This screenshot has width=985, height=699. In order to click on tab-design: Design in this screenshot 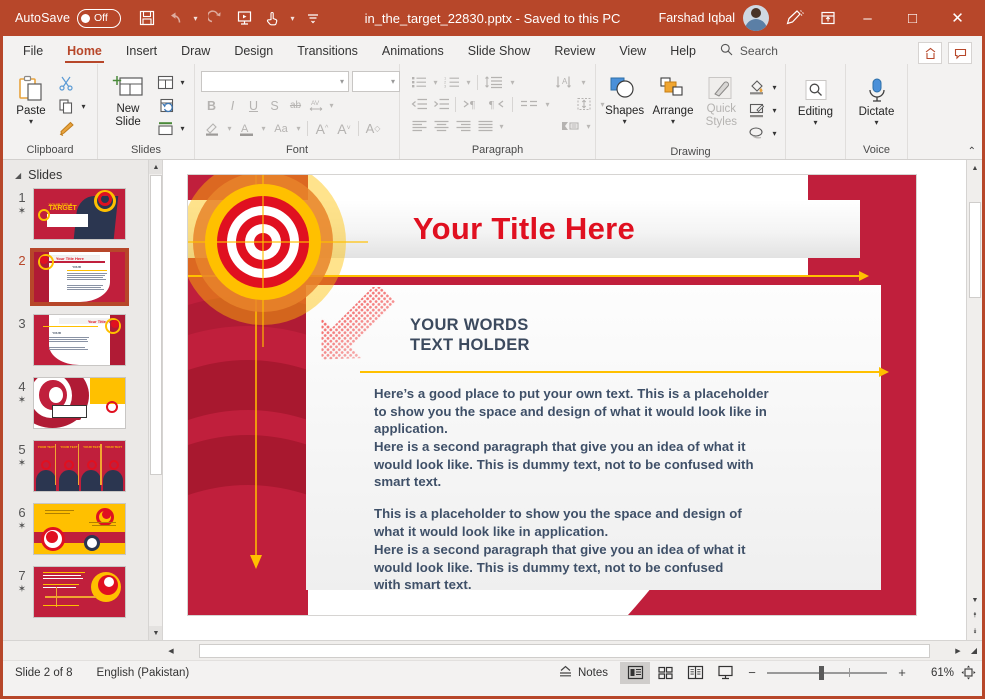, I will do `click(253, 51)`.